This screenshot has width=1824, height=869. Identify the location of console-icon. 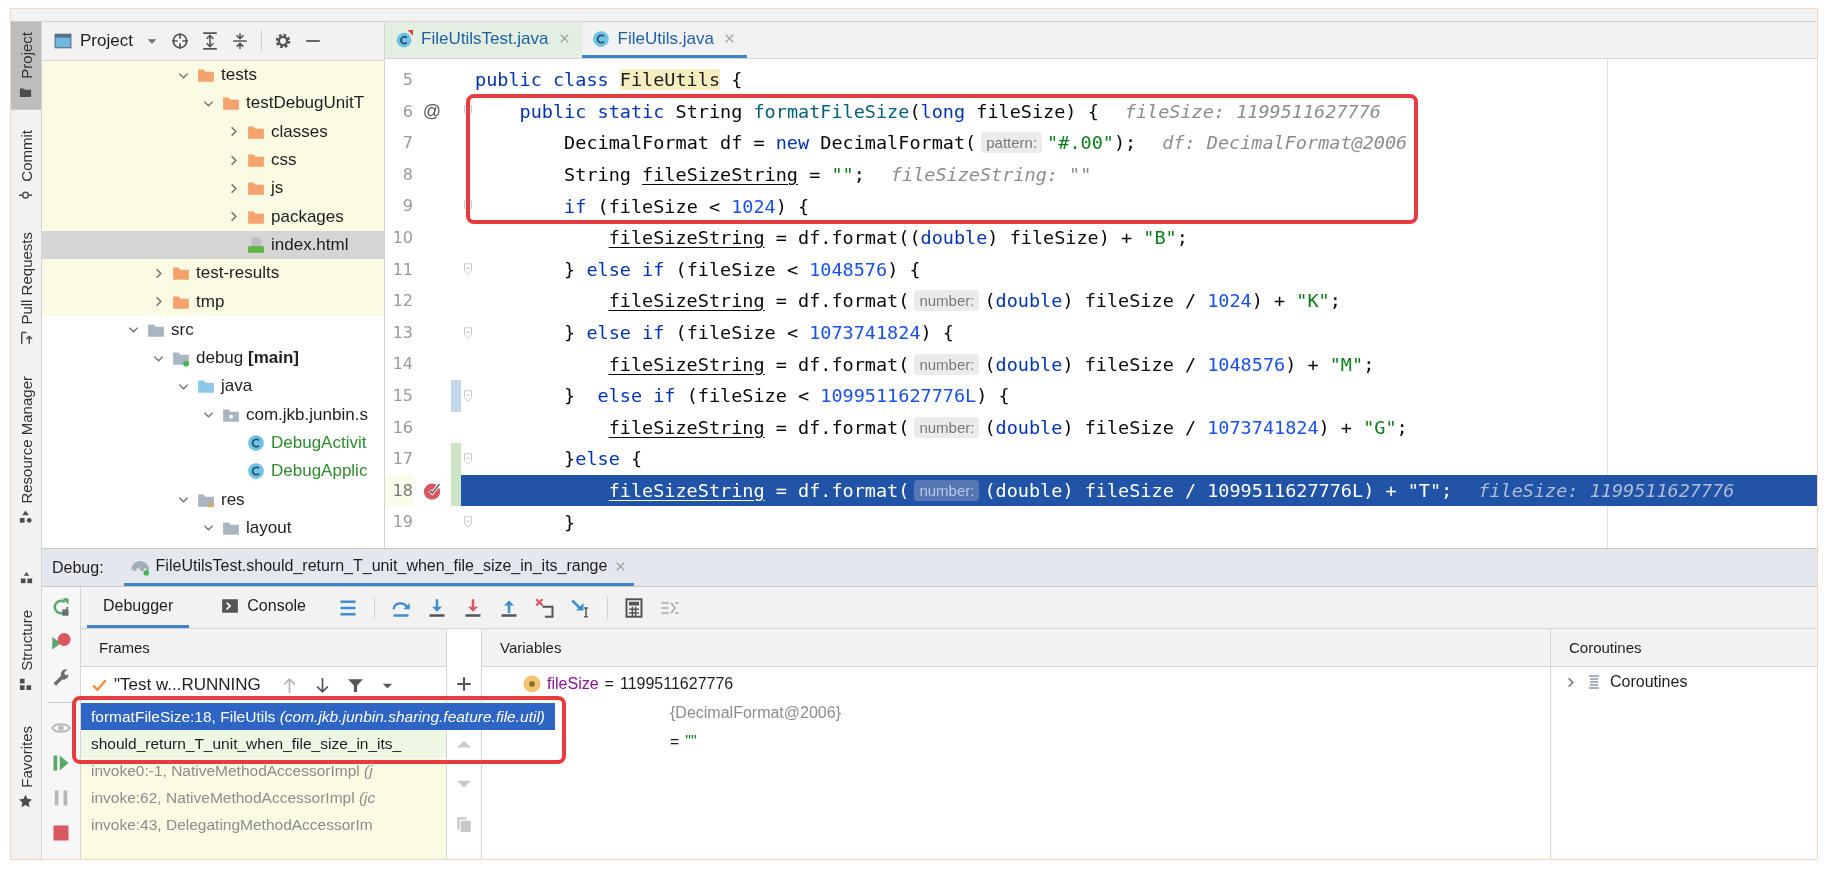
(230, 606).